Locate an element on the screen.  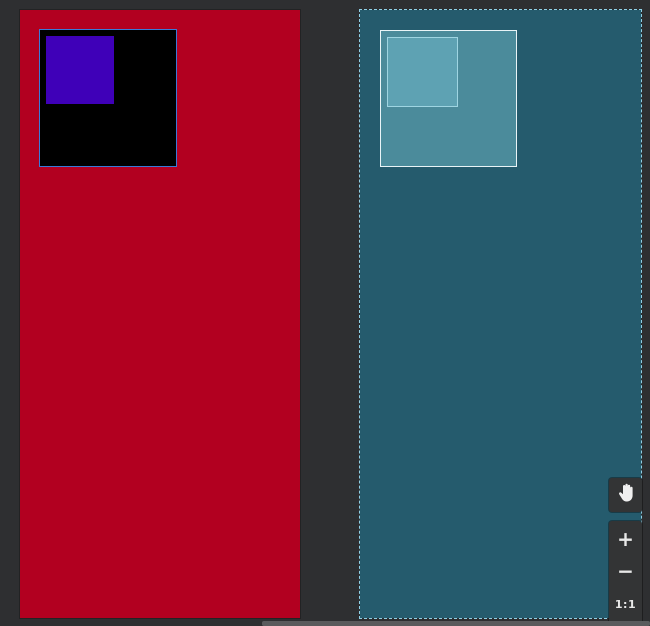
zoom-reset-button: 1:1 is located at coordinates (625, 604).